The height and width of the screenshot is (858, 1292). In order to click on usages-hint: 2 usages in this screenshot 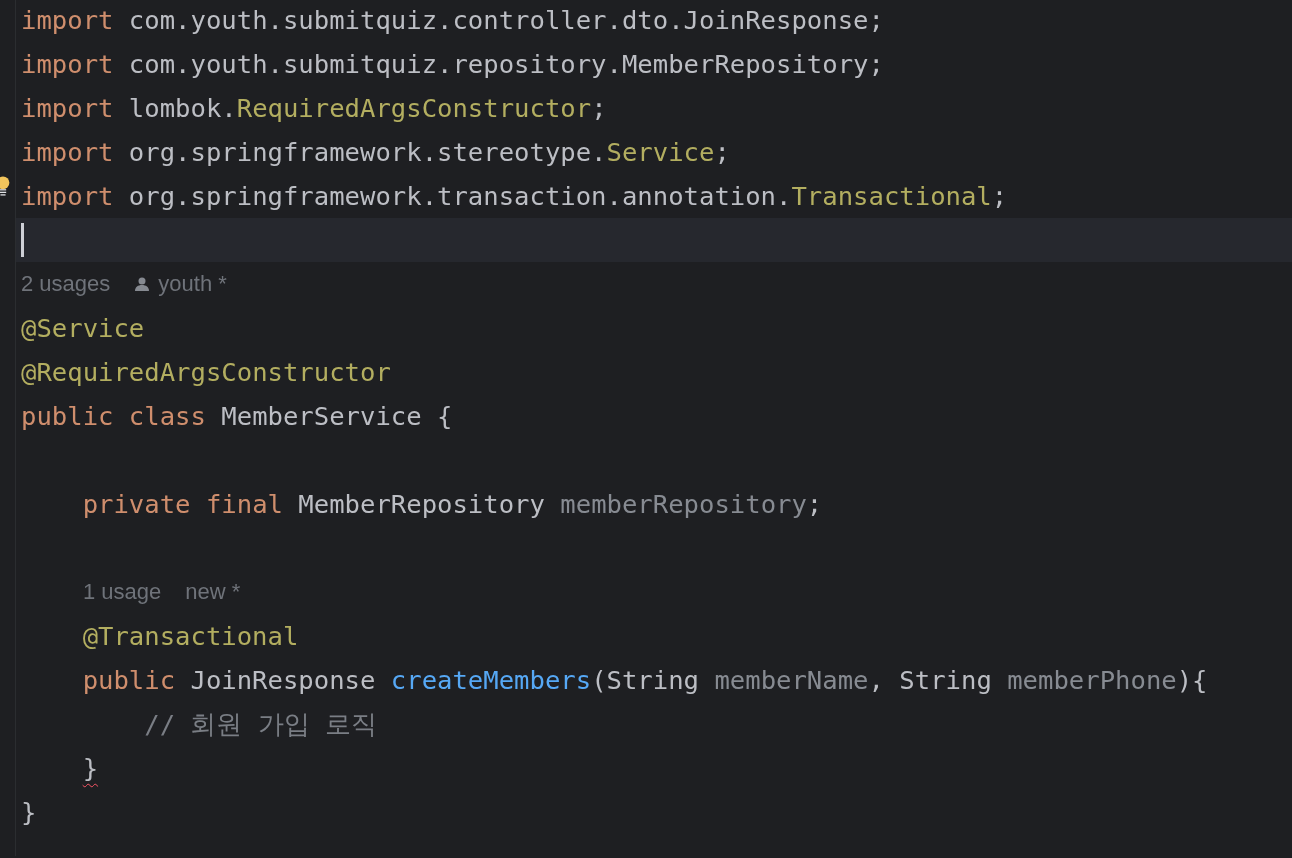, I will do `click(66, 284)`.